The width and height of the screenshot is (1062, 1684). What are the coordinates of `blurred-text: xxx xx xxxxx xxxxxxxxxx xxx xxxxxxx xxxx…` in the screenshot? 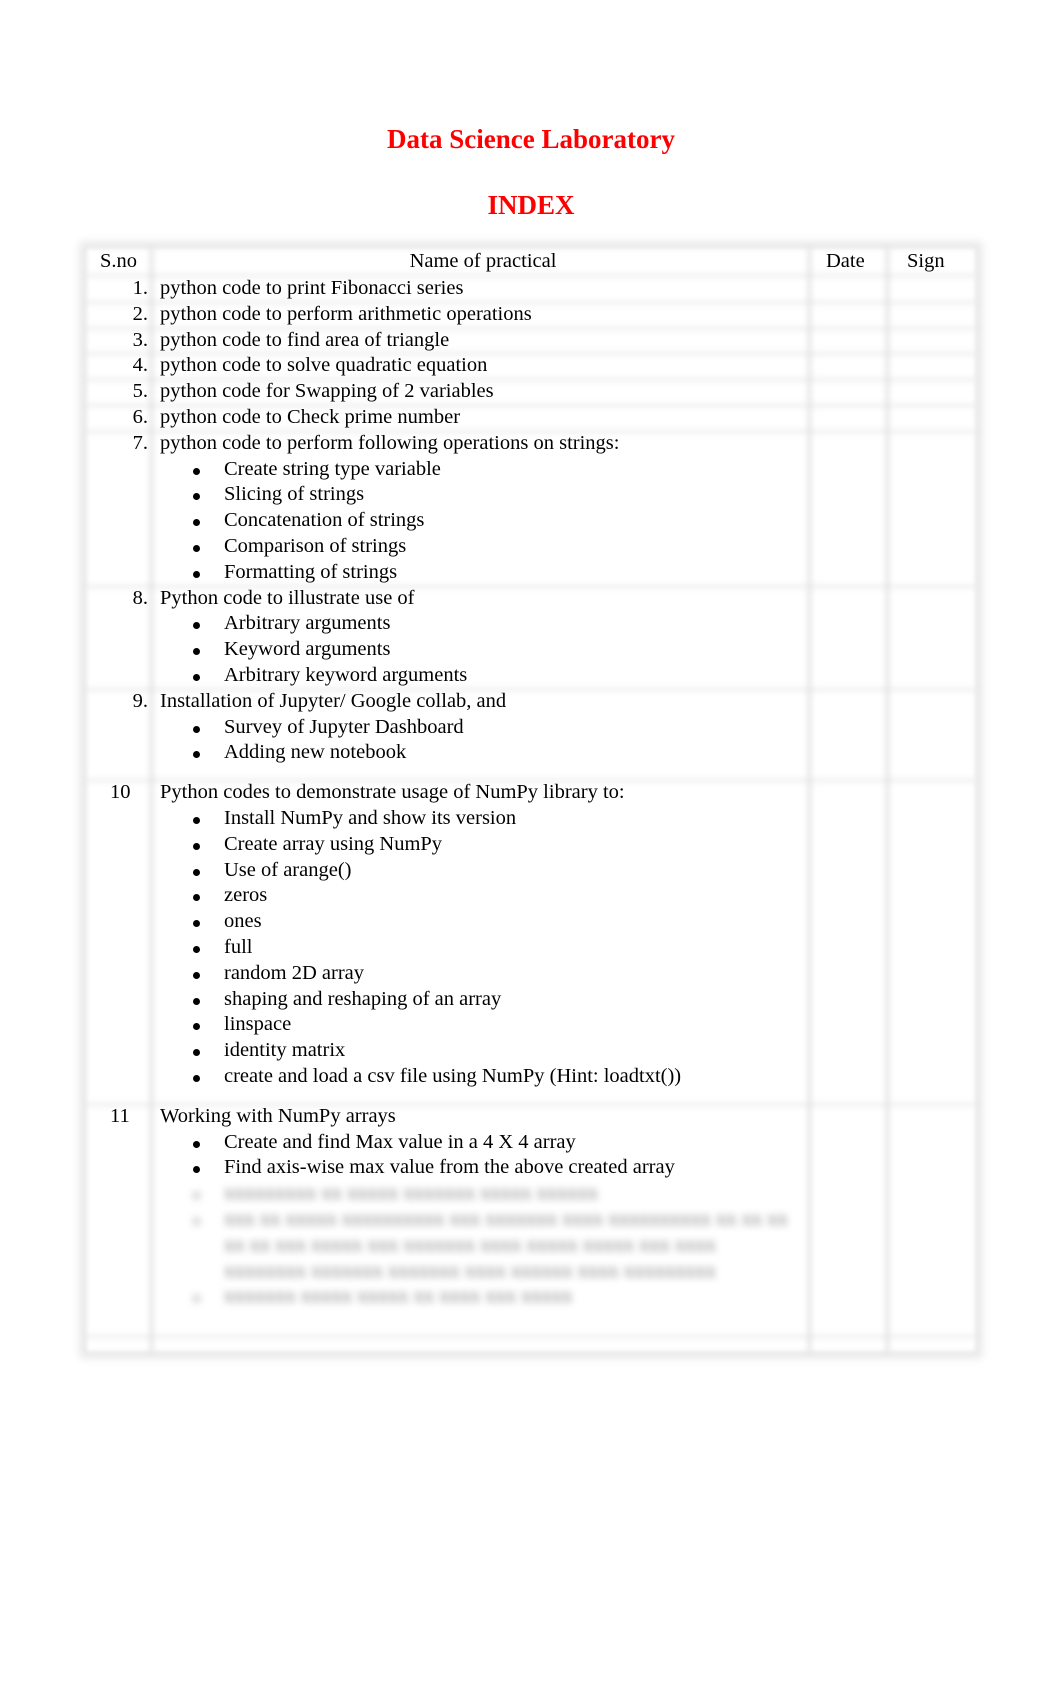 It's located at (506, 1219).